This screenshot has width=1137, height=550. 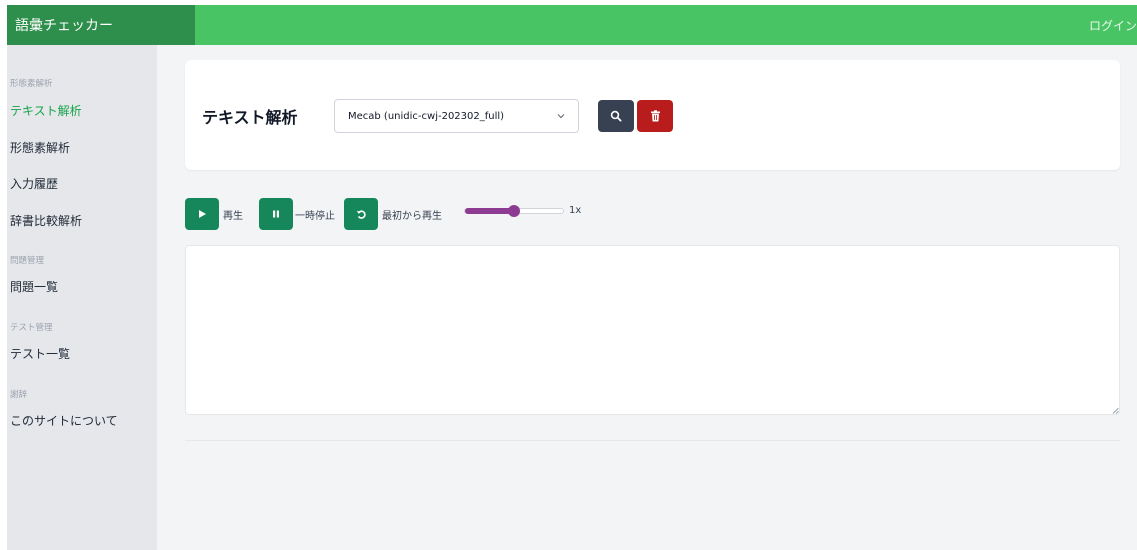 What do you see at coordinates (572, 25) in the screenshot?
I see `top-bar: 語彙チェッカー ログイン` at bounding box center [572, 25].